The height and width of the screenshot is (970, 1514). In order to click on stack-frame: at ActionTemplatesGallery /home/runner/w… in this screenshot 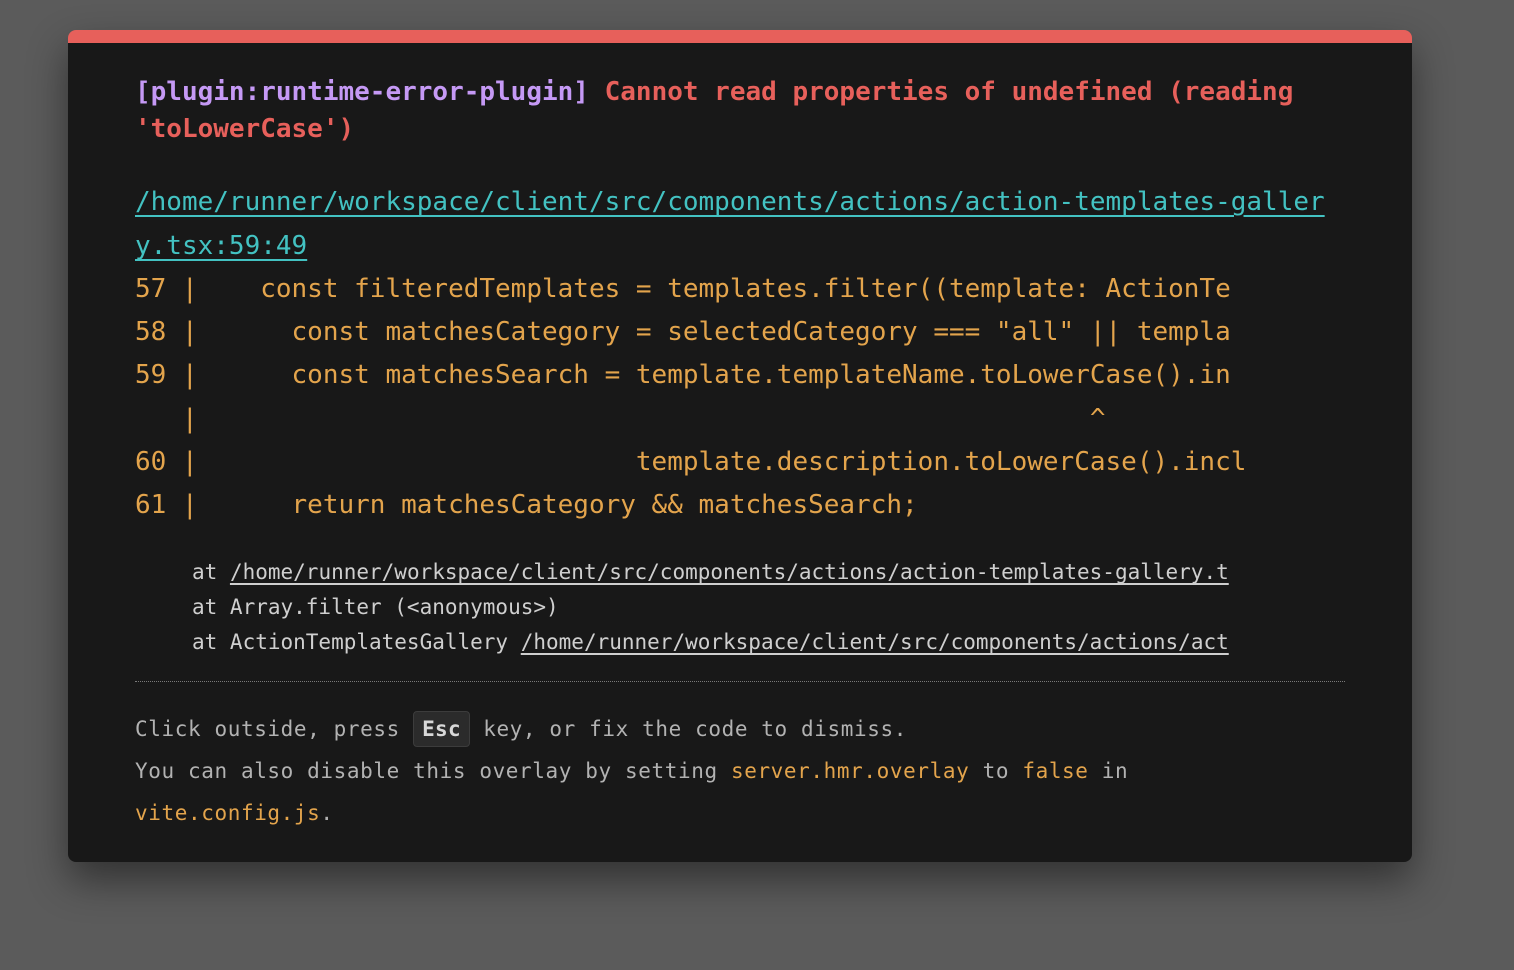, I will do `click(768, 642)`.